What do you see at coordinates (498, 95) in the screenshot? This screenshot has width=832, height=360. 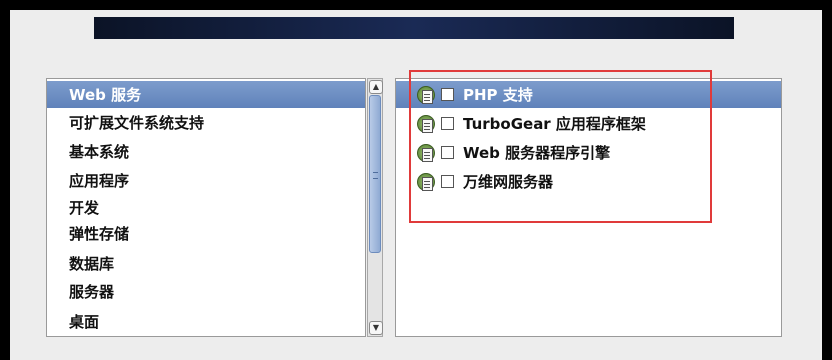 I see `package-label: PHP 支持` at bounding box center [498, 95].